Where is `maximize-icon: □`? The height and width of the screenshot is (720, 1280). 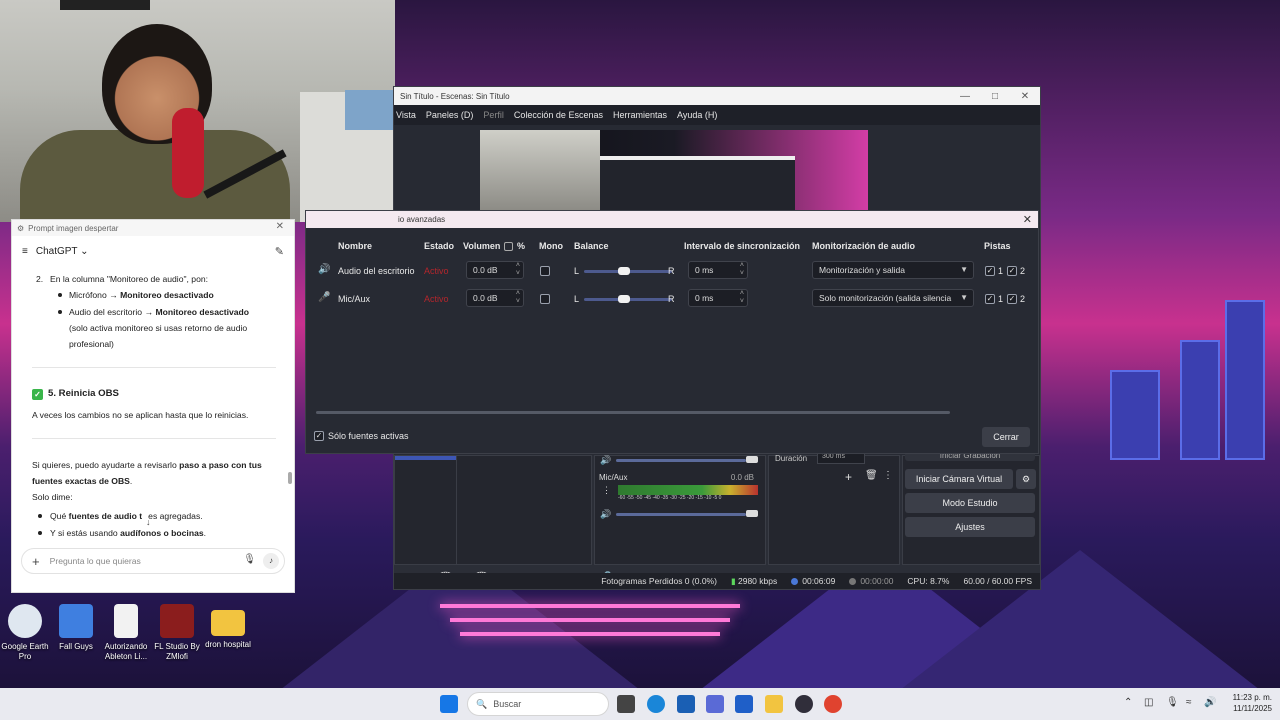
maximize-icon: □ is located at coordinates (995, 96).